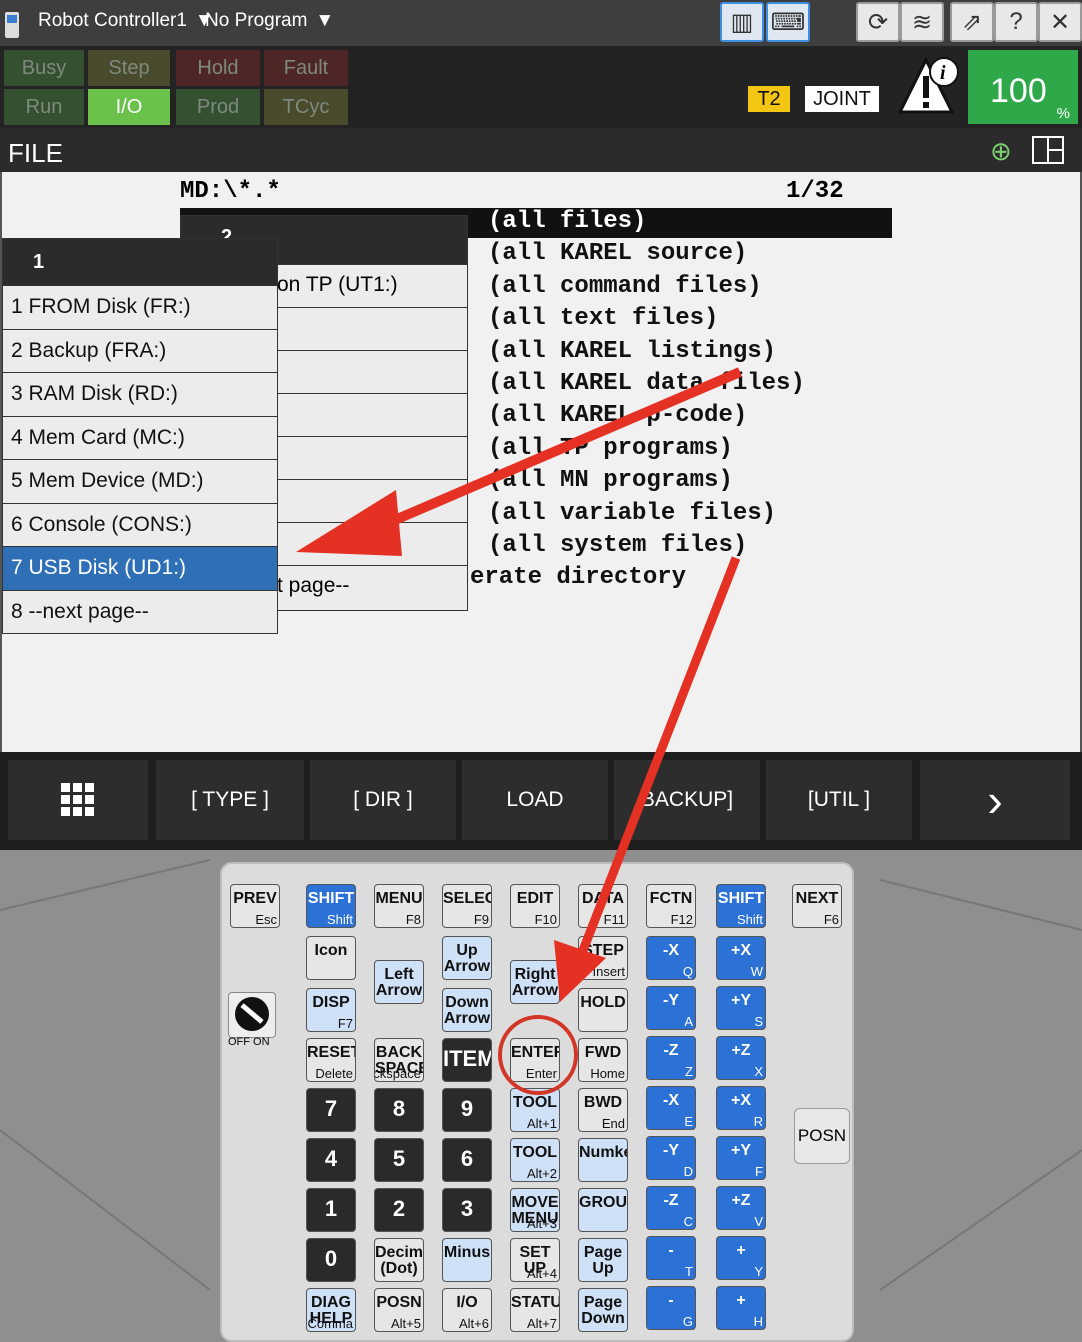 This screenshot has height=1342, width=1082. Describe the element at coordinates (671, 1008) in the screenshot. I see `jog-key: -Y A` at that location.